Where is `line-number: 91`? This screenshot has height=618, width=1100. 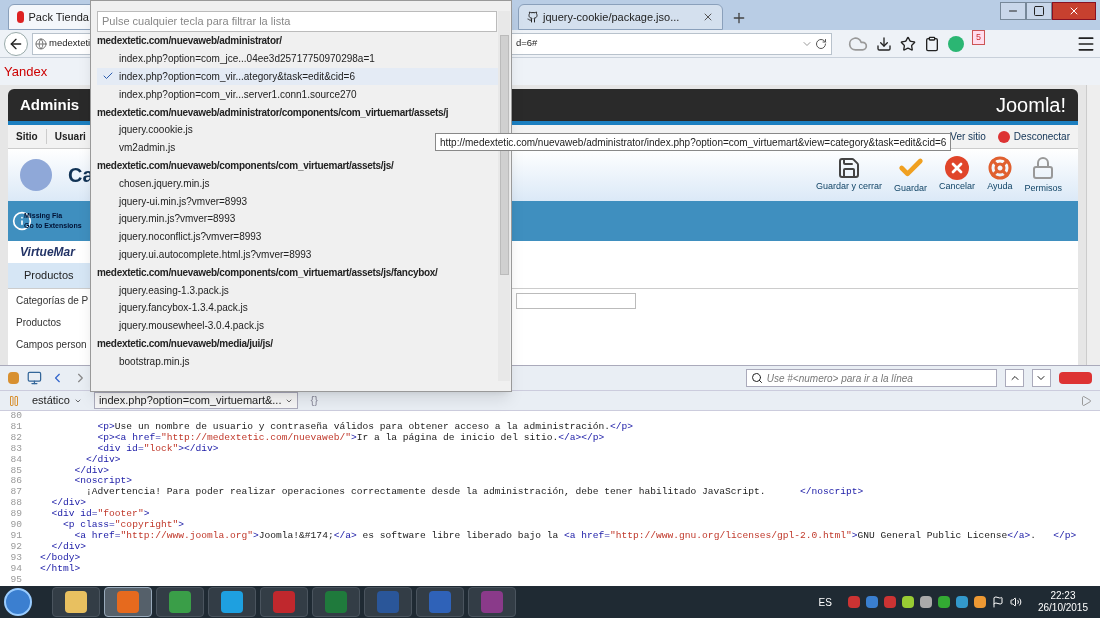 line-number: 91 is located at coordinates (16, 536).